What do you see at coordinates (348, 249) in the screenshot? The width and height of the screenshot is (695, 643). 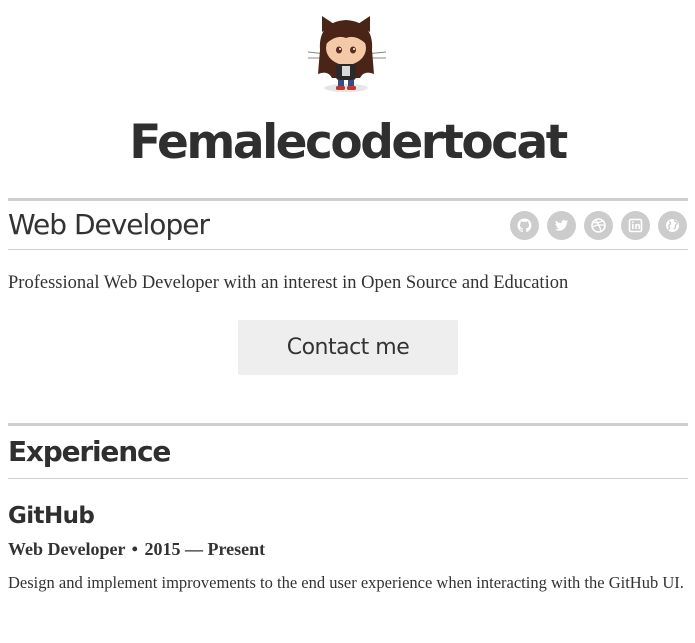 I see `title-divider-bottom` at bounding box center [348, 249].